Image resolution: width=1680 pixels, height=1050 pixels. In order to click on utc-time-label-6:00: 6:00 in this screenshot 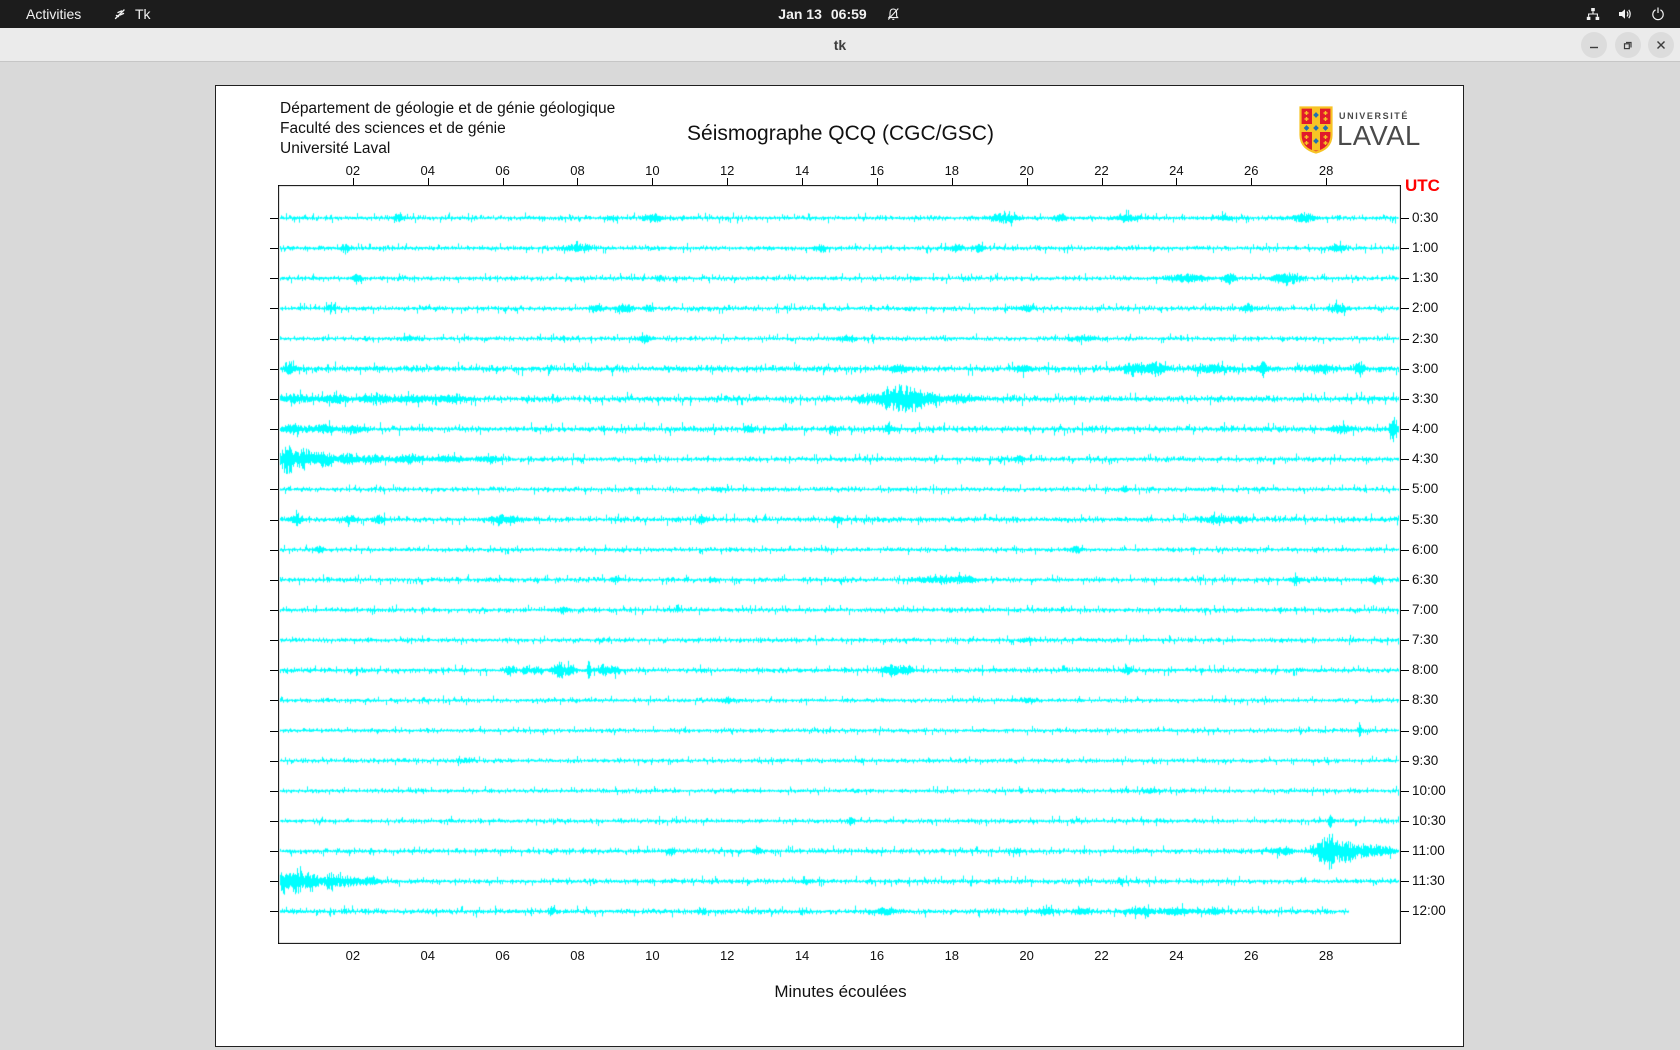, I will do `click(1425, 549)`.